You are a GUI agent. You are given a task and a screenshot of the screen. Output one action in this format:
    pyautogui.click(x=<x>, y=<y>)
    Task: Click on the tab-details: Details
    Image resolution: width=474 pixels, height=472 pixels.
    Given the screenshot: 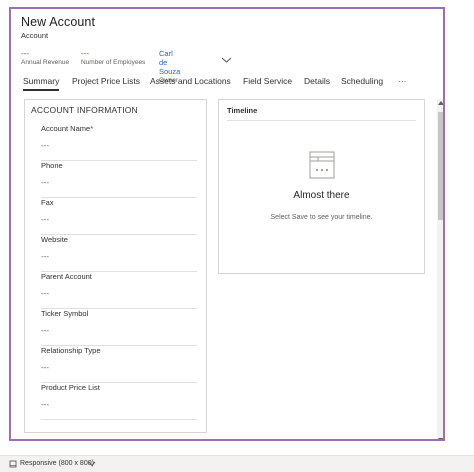 What is the action you would take?
    pyautogui.click(x=317, y=81)
    